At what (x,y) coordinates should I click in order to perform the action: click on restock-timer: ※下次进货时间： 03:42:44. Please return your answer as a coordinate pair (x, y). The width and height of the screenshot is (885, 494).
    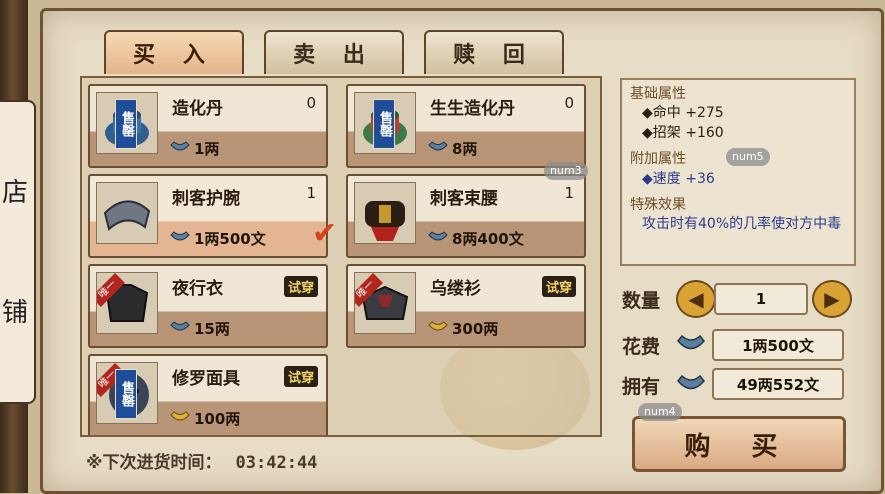
    Looking at the image, I should click on (201, 460).